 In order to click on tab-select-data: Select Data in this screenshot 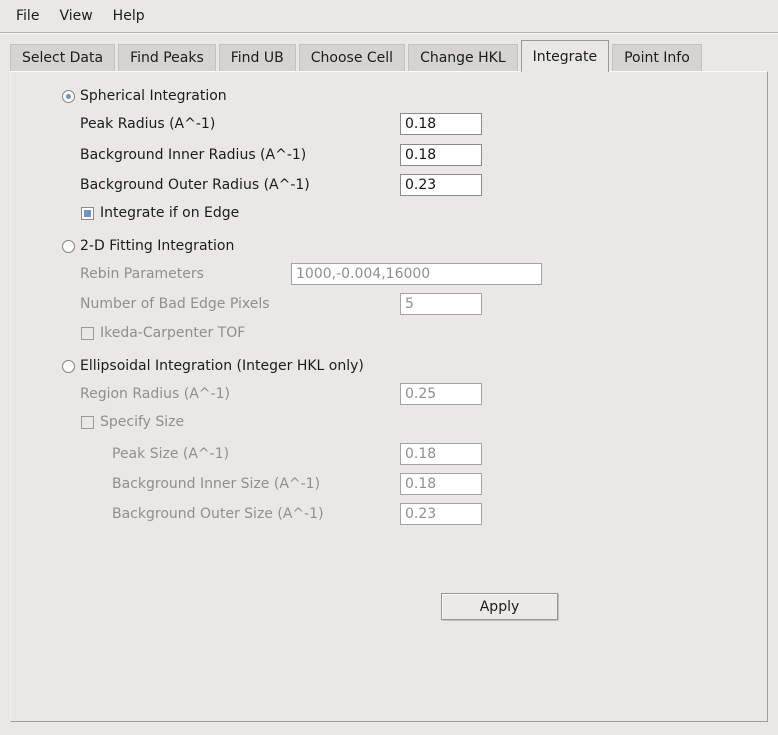, I will do `click(63, 57)`.